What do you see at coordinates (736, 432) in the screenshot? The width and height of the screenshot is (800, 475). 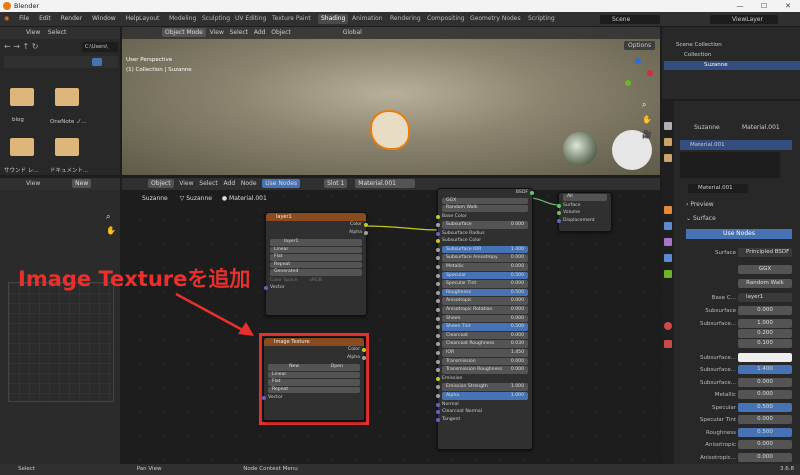 I see `material-property-row: Roughness 0.500` at bounding box center [736, 432].